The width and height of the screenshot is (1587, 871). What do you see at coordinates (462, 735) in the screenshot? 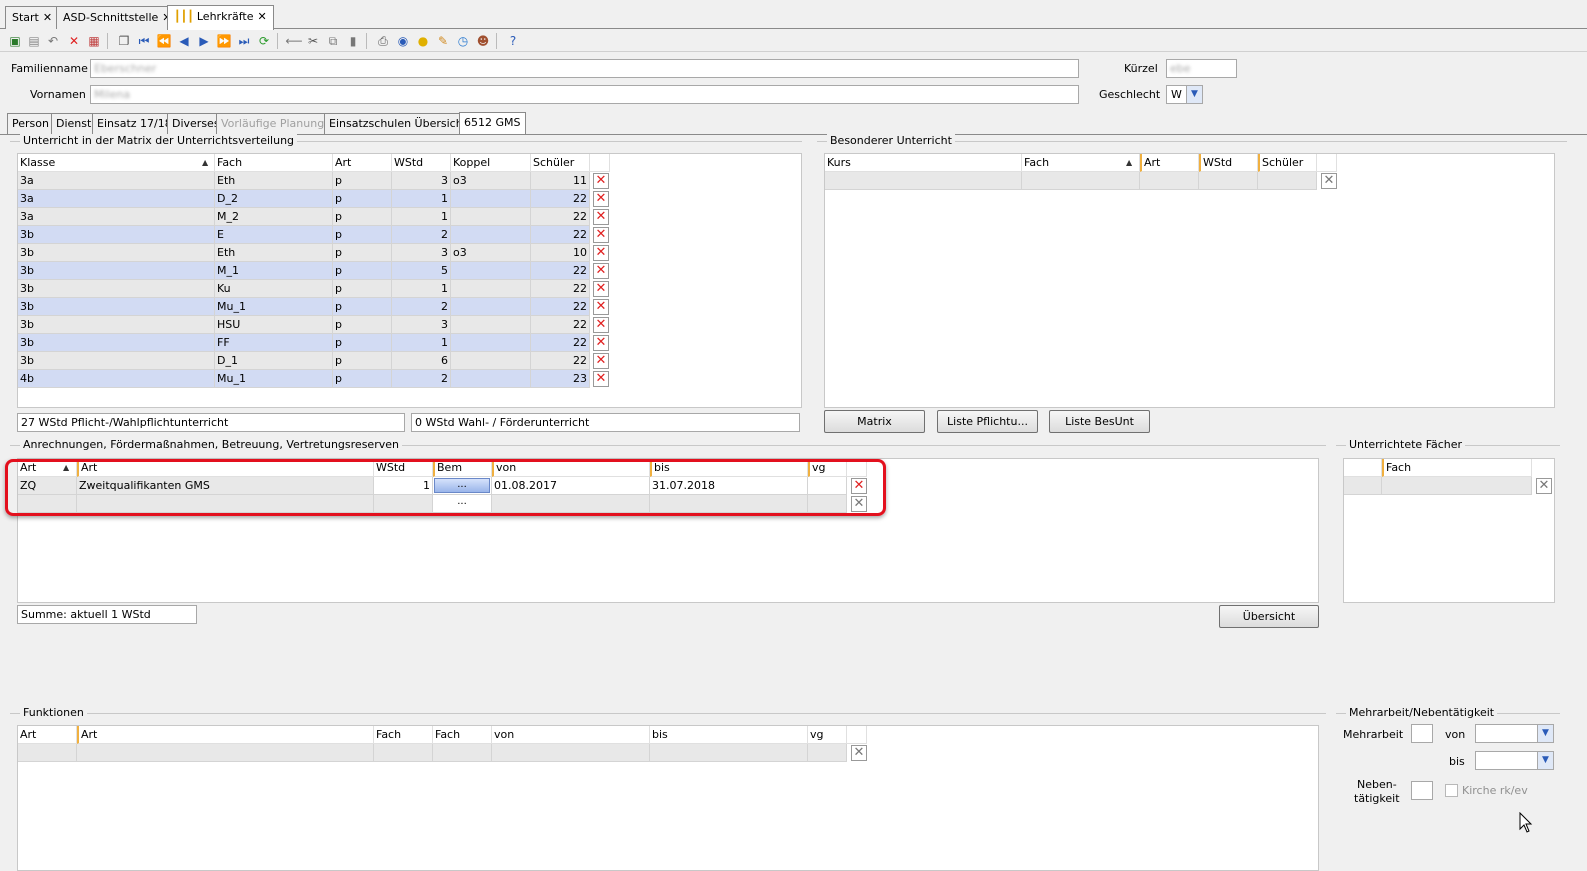
I see `col-fach-2: Fach` at bounding box center [462, 735].